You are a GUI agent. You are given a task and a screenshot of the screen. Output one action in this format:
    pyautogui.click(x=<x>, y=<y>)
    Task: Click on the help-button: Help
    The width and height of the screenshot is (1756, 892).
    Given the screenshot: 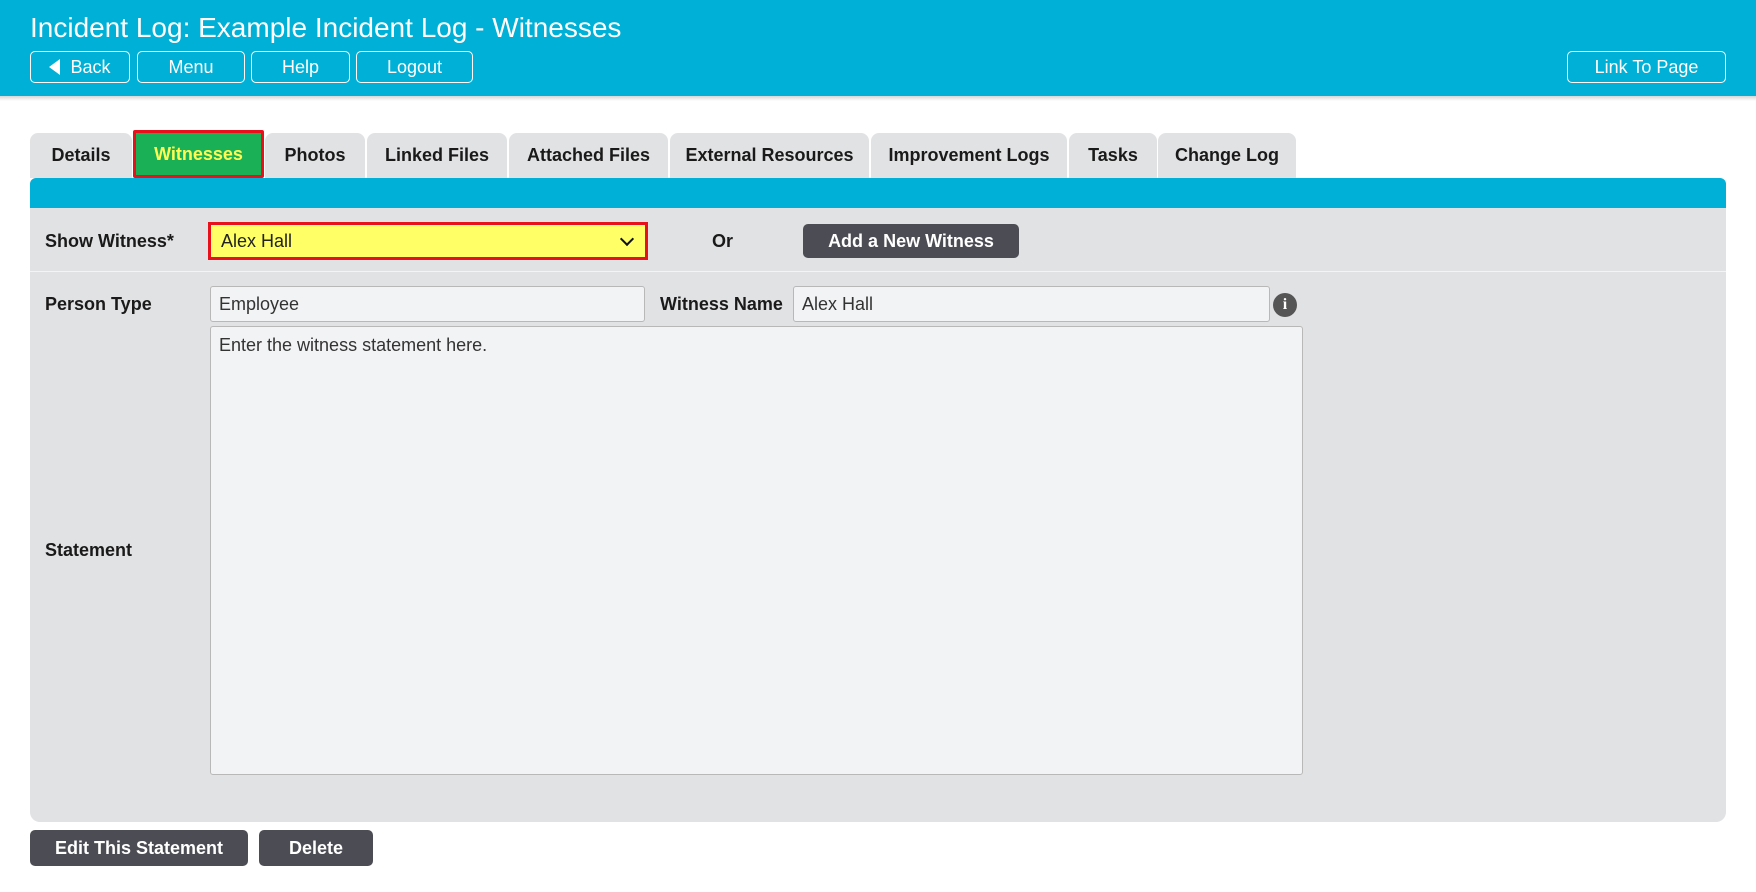 What is the action you would take?
    pyautogui.click(x=300, y=67)
    